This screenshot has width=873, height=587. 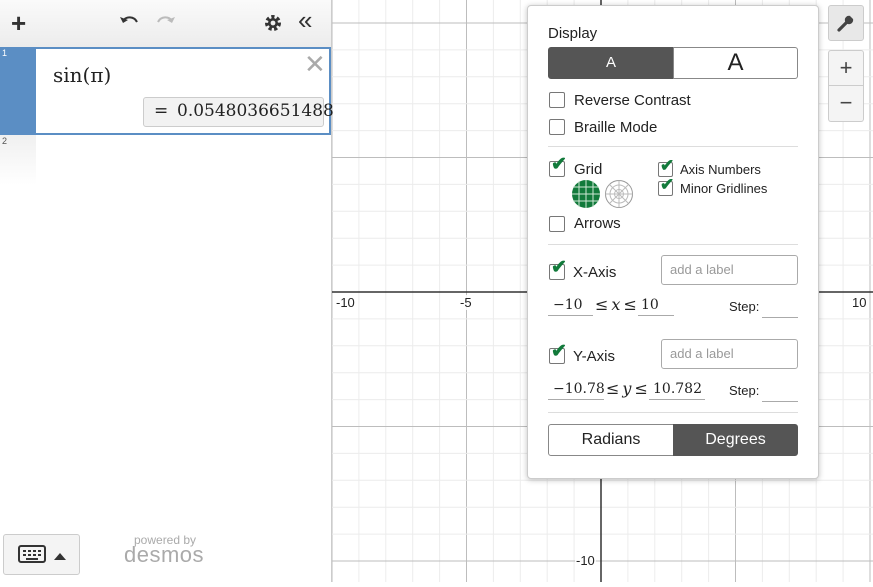 What do you see at coordinates (594, 272) in the screenshot?
I see `x-axis-label: X-Axis` at bounding box center [594, 272].